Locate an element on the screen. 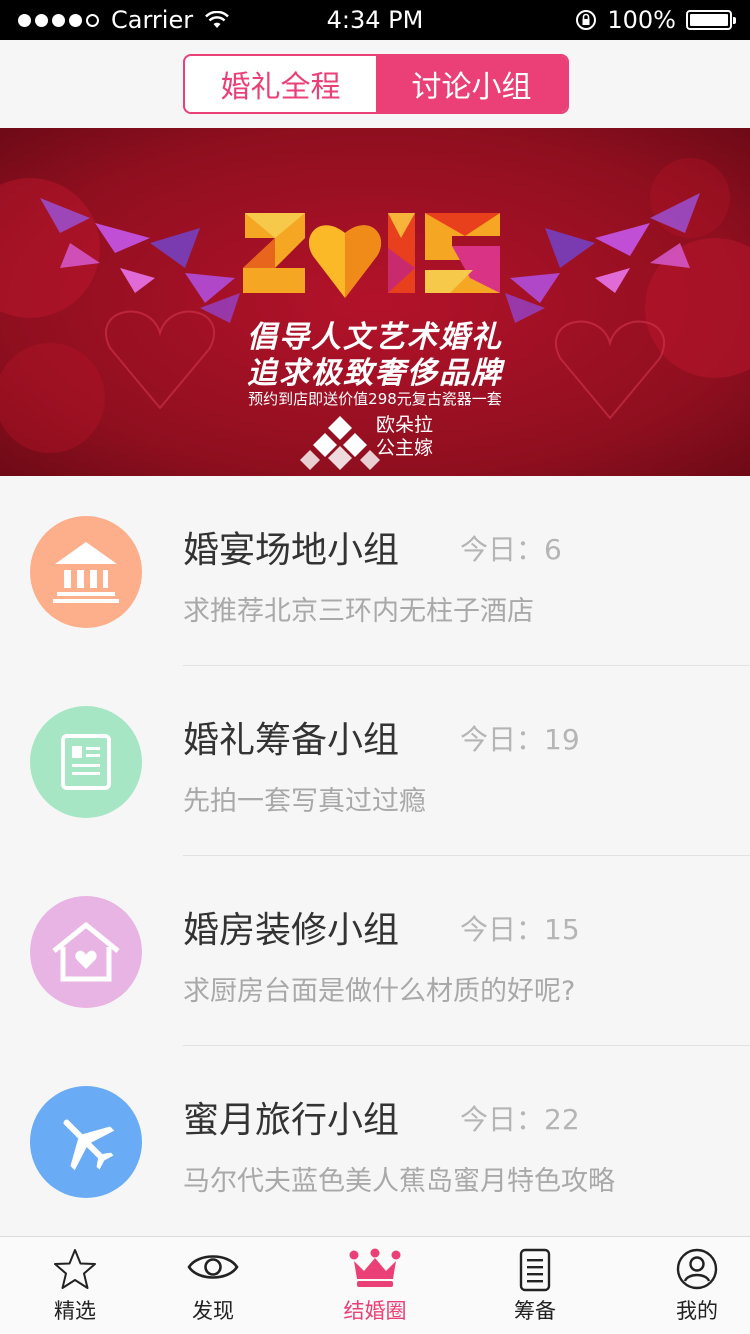  group-name: 婚房装修小组 is located at coordinates (291, 930).